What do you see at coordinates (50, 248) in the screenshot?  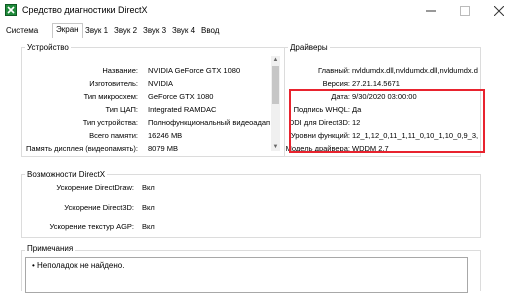 I see `notes-title: Примечания` at bounding box center [50, 248].